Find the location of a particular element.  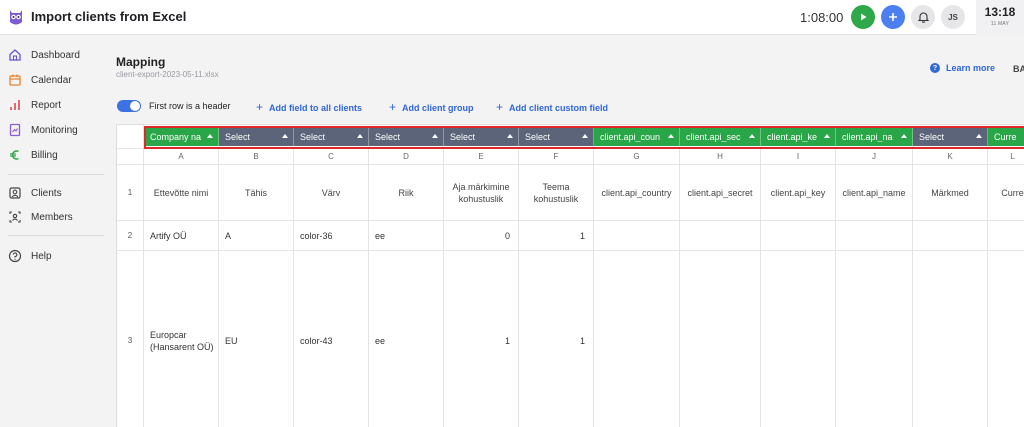

bar-chart-icon is located at coordinates (15, 105).